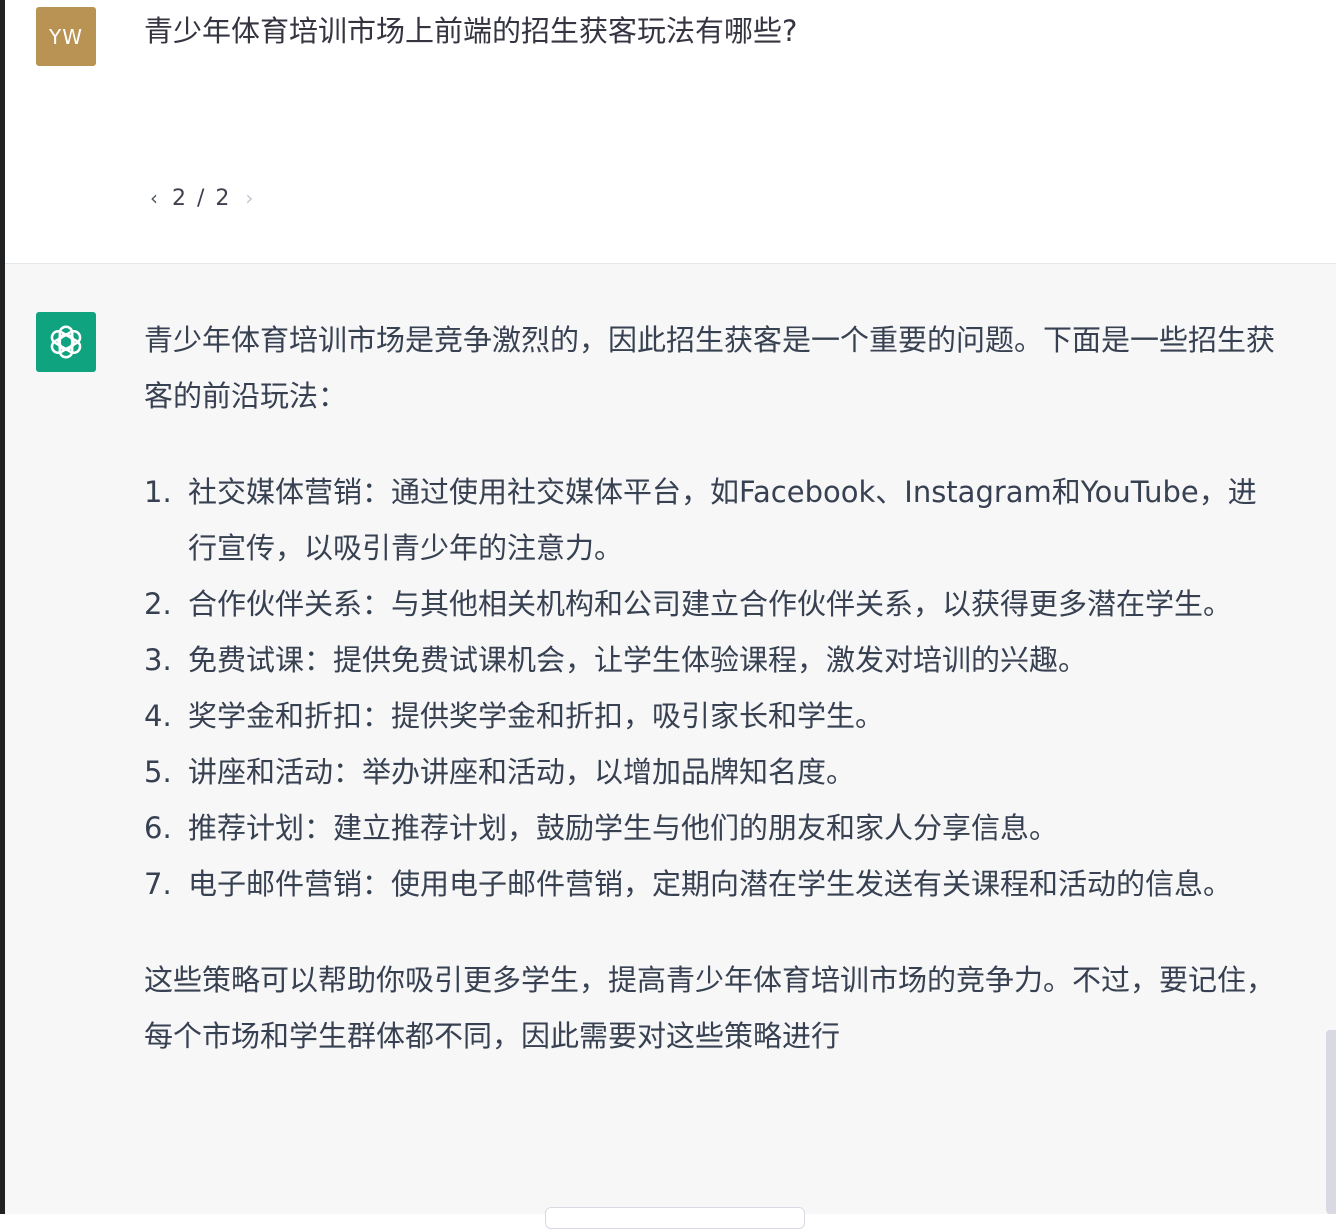 The height and width of the screenshot is (1229, 1336). I want to click on list-item: 5. 讲座和活动：举办讲座和活动，以增加品牌知名度。, so click(714, 772).